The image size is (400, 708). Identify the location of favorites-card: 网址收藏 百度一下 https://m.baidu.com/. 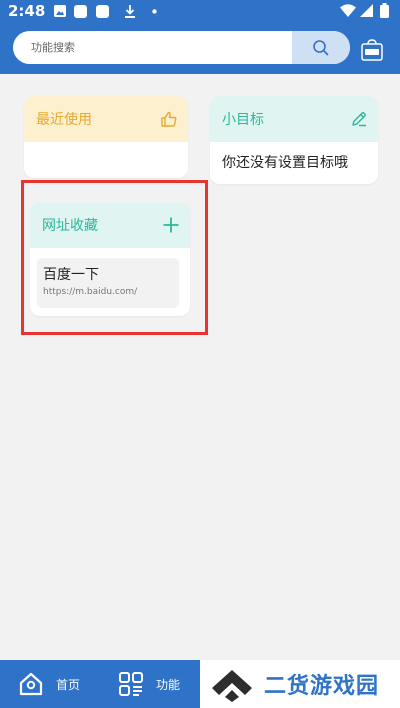
(110, 259).